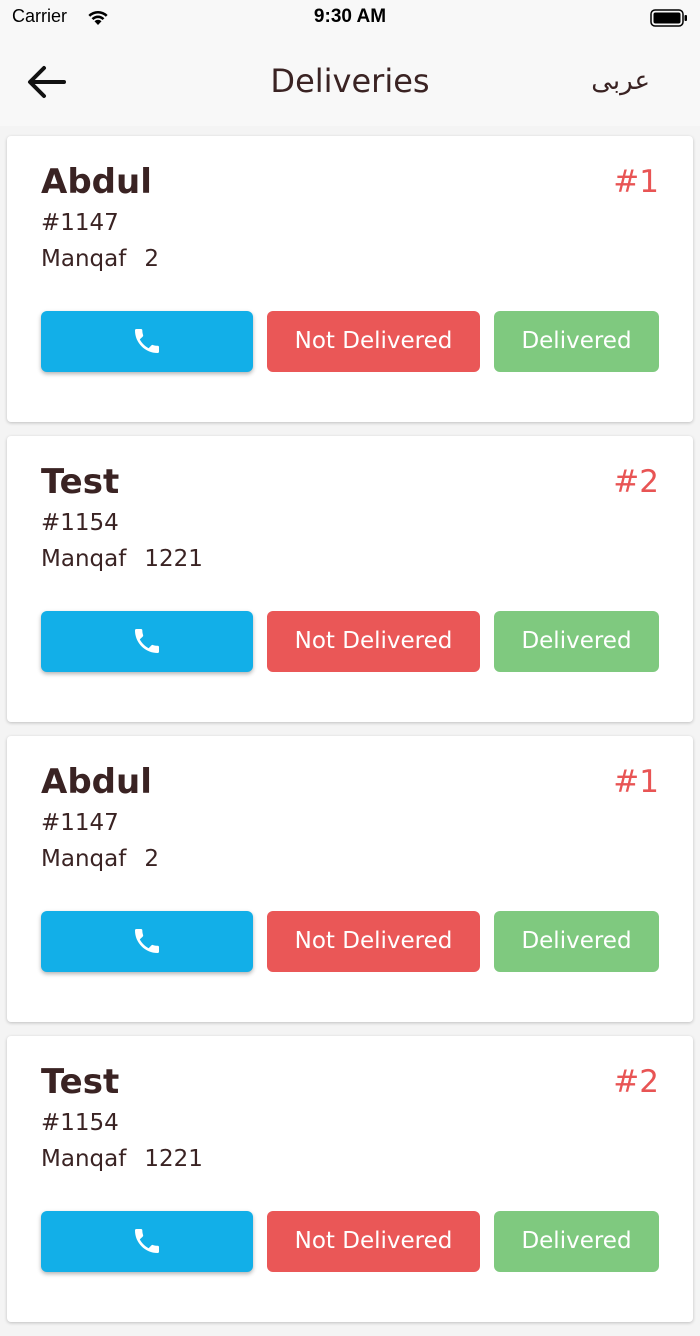 The height and width of the screenshot is (1336, 700). I want to click on status-time: 9:30 AM, so click(350, 16).